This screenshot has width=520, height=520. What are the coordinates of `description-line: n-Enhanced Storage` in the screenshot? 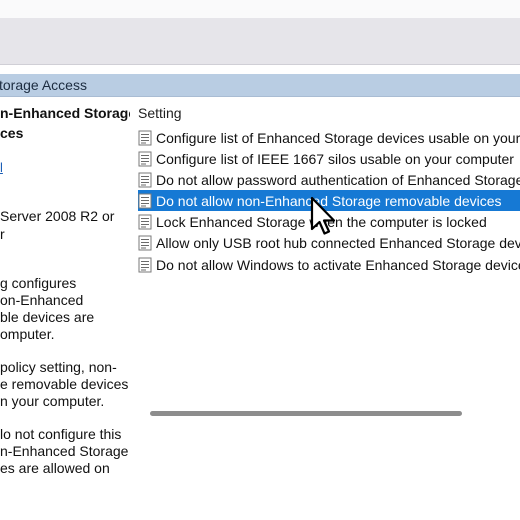 It's located at (64, 451).